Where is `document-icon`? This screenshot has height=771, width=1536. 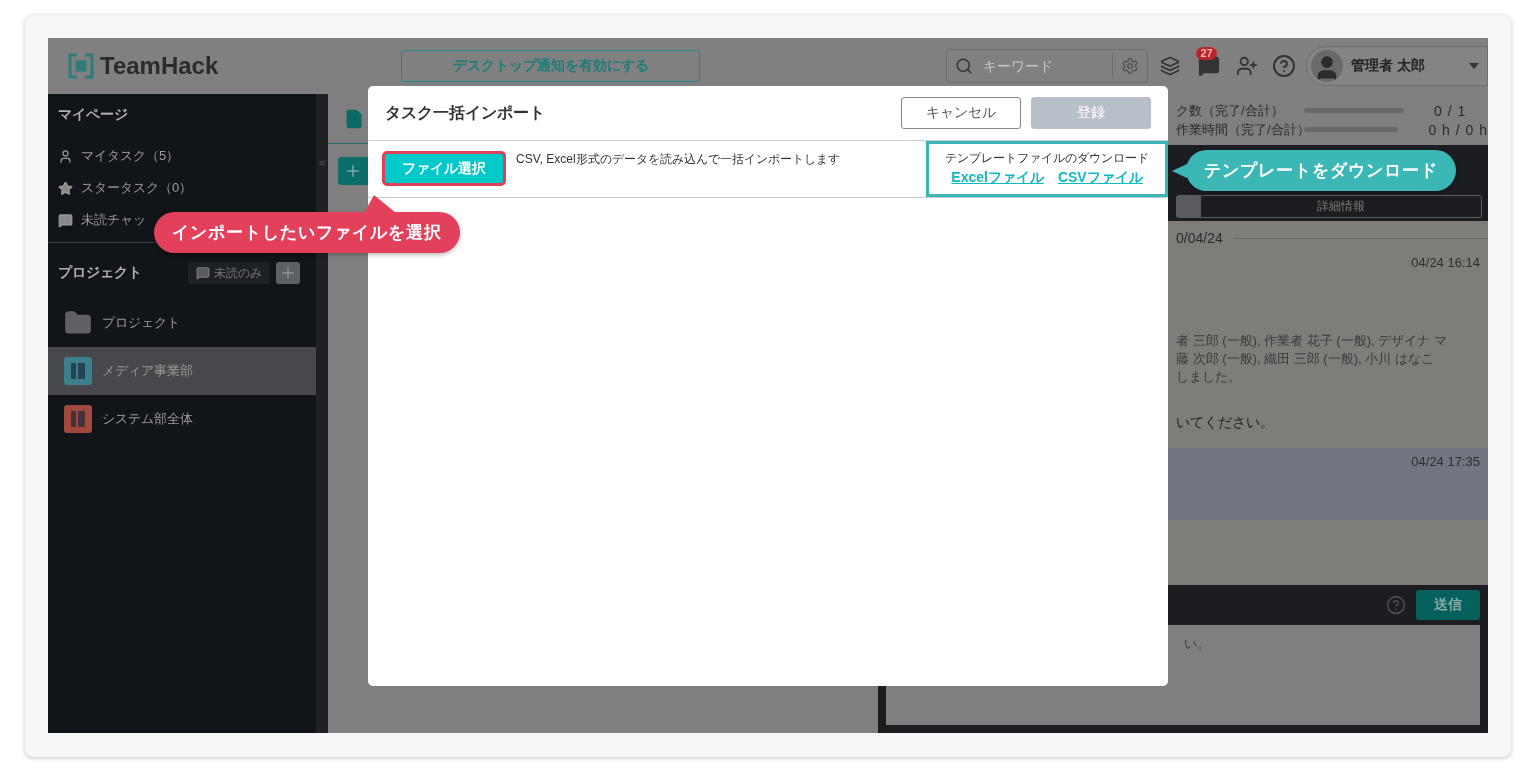
document-icon is located at coordinates (354, 118).